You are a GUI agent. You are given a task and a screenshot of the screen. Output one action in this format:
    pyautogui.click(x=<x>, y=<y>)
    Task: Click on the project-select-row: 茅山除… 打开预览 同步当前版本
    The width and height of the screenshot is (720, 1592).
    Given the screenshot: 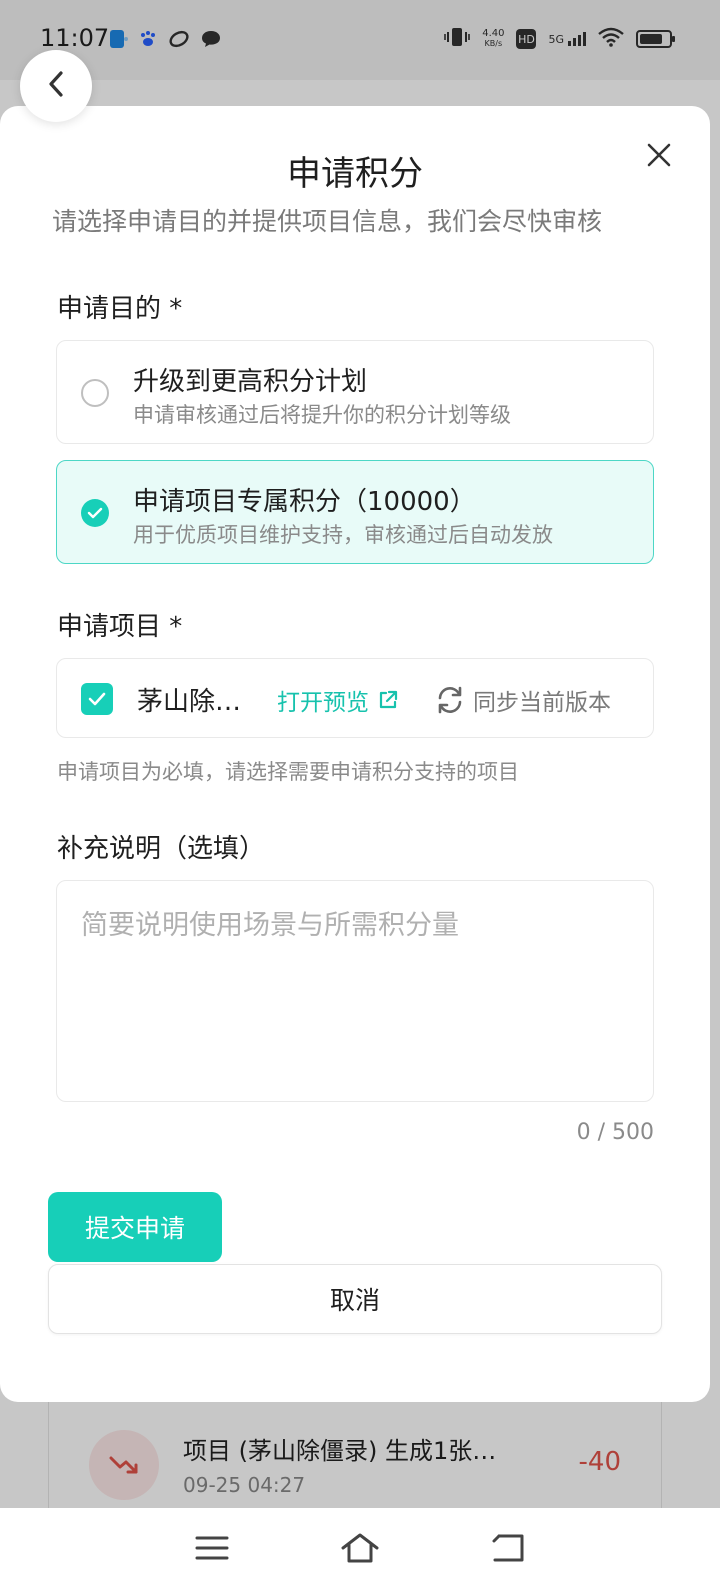 What is the action you would take?
    pyautogui.click(x=355, y=698)
    